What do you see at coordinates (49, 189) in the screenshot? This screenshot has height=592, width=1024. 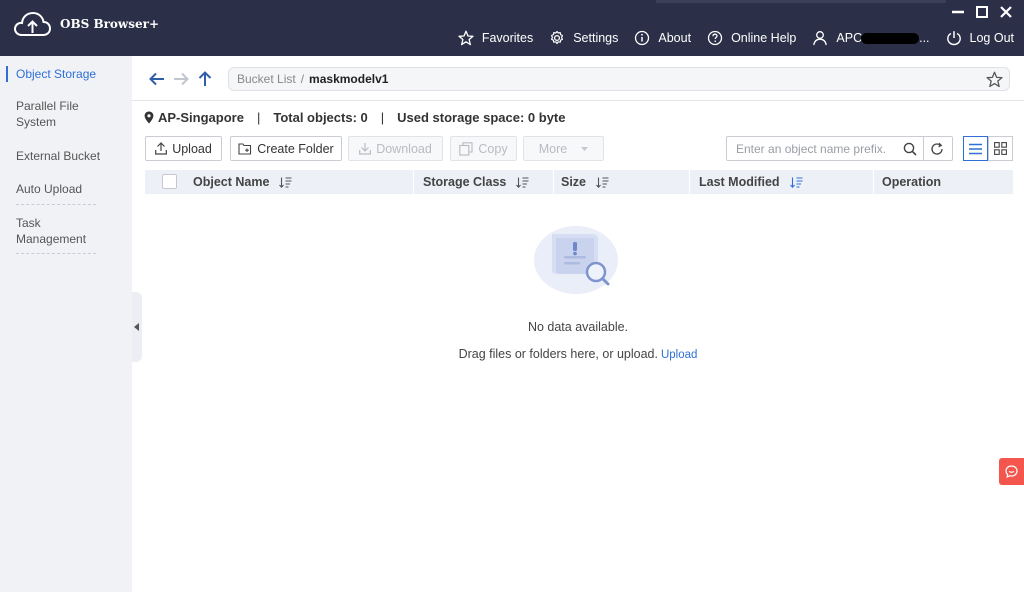 I see `sidebar-item-label: Auto Upload` at bounding box center [49, 189].